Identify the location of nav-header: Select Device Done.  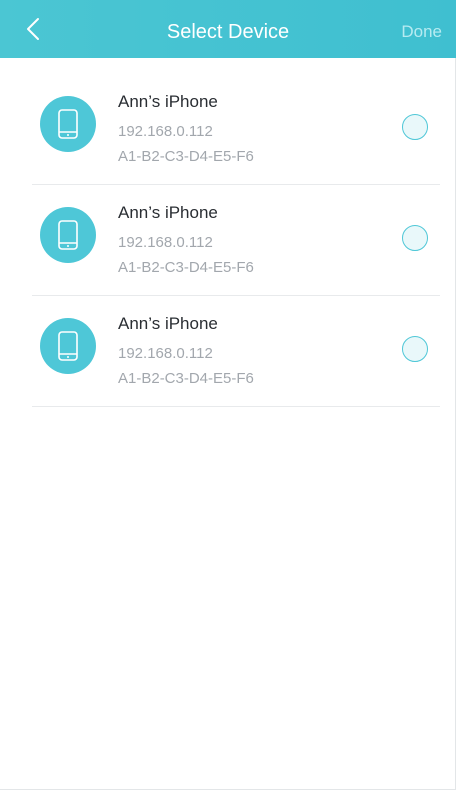
(228, 29).